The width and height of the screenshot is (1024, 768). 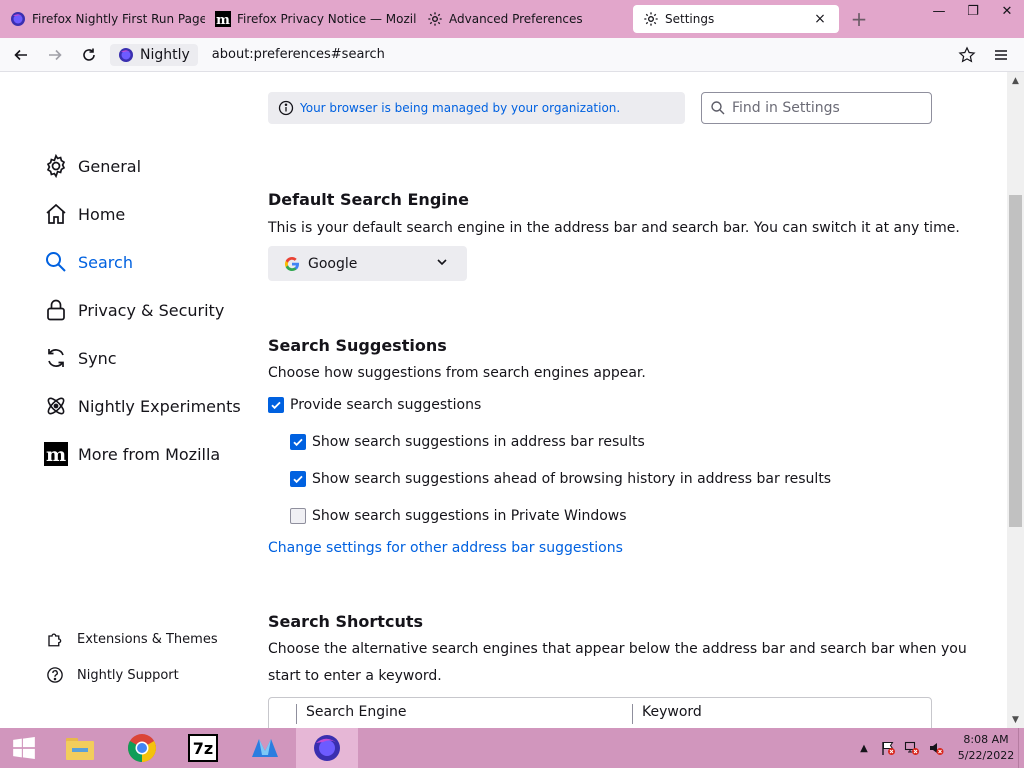 What do you see at coordinates (142, 262) in the screenshot?
I see `sidebar-item-search: Search` at bounding box center [142, 262].